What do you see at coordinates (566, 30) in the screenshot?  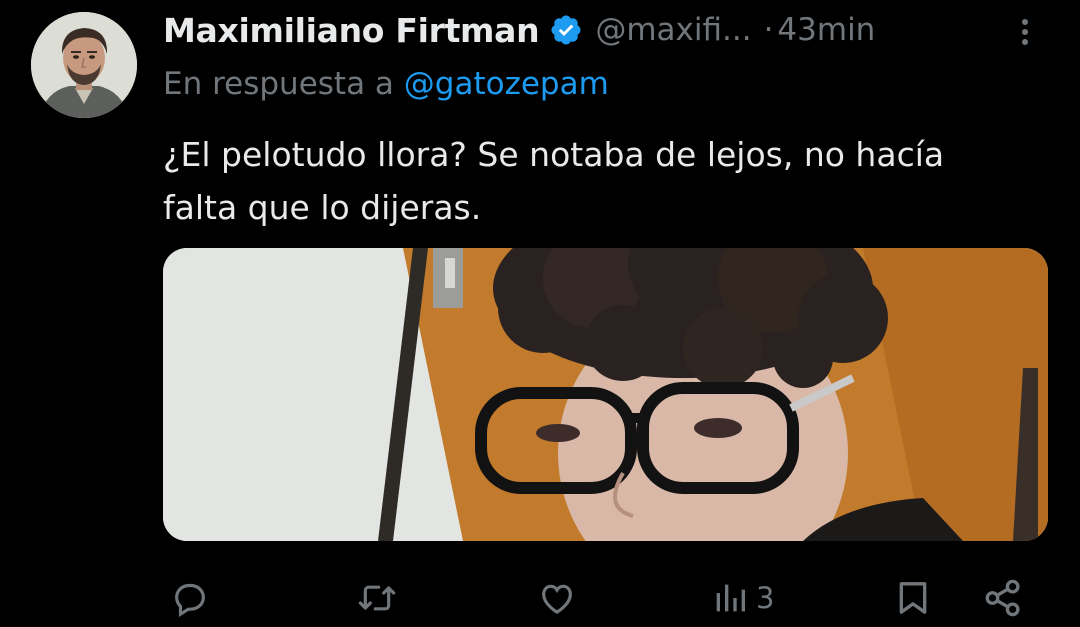 I see `verified-badge-icon` at bounding box center [566, 30].